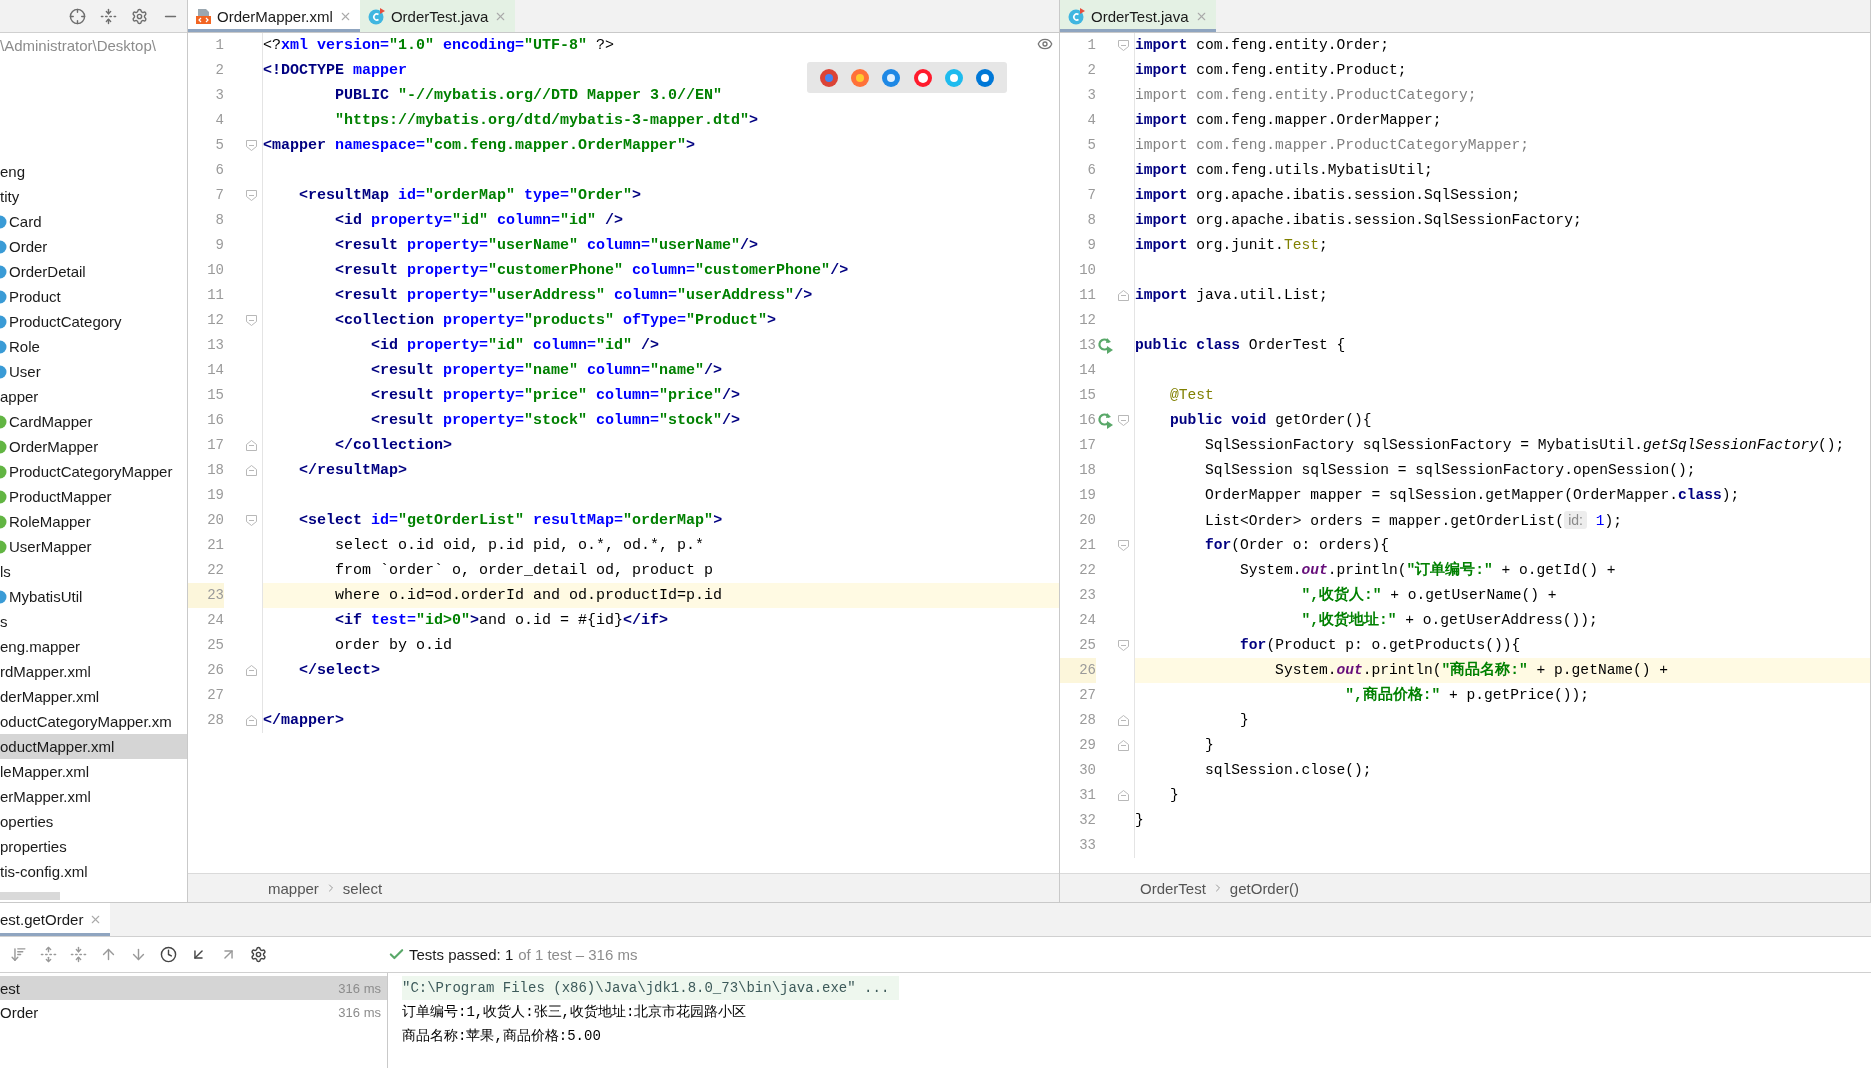 This screenshot has width=1871, height=1068. I want to click on code-line: from `order` o, order_detail od, product p, so click(524, 571).